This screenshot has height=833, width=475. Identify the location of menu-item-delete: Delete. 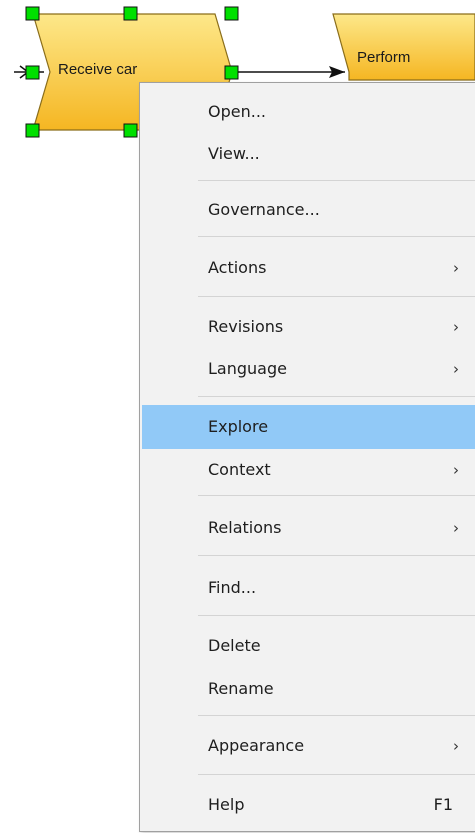
(308, 646).